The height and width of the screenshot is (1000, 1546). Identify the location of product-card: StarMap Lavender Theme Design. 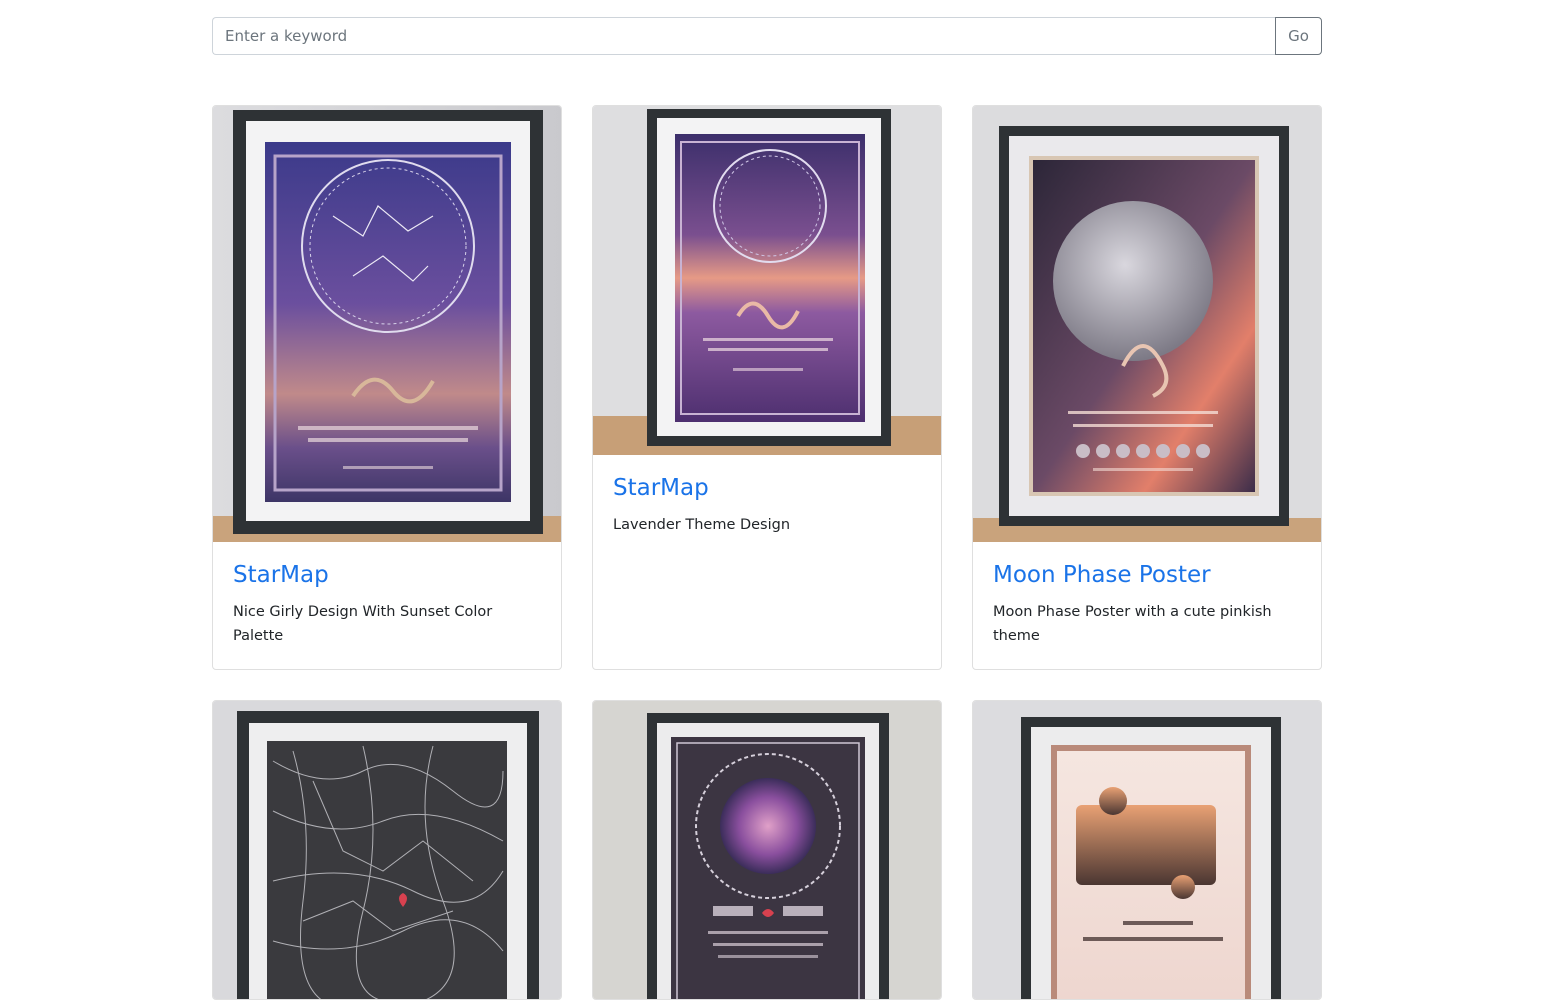
(767, 387).